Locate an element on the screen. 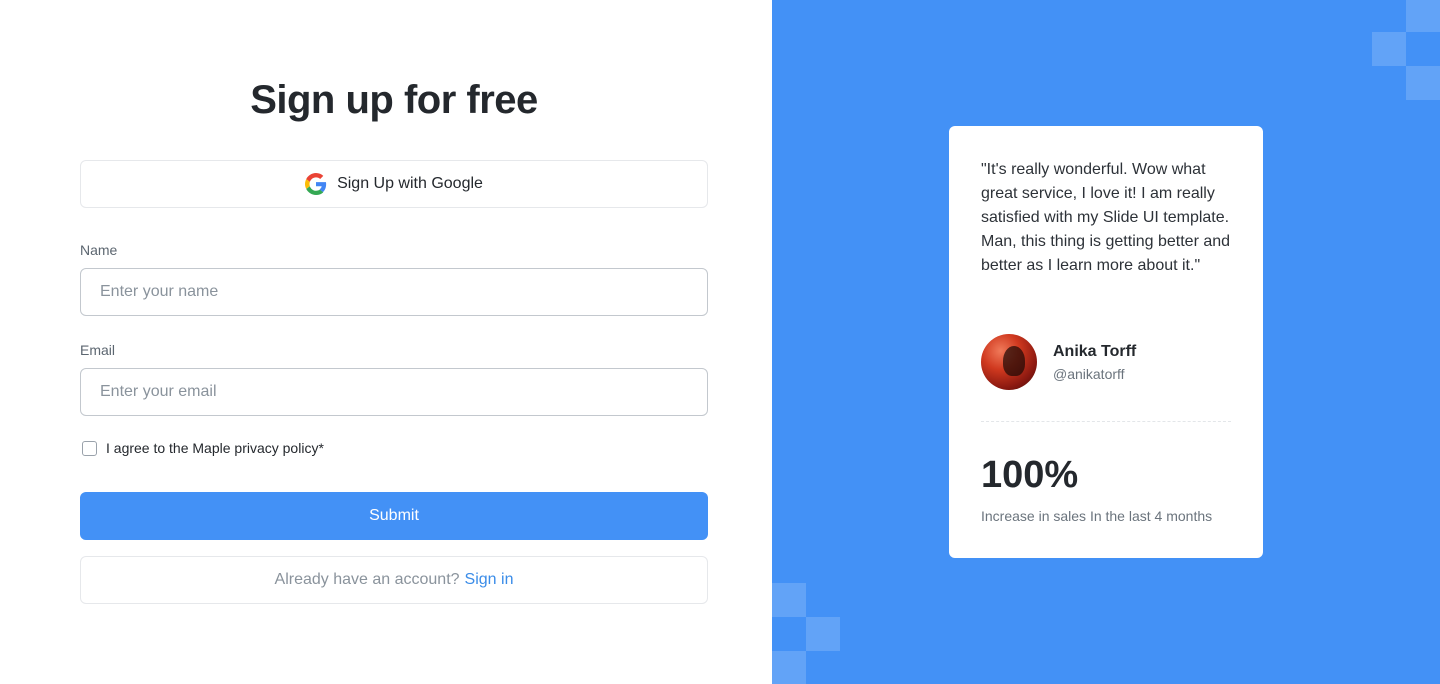  stat-label: Increase in sales In the last 4 months is located at coordinates (1097, 516).